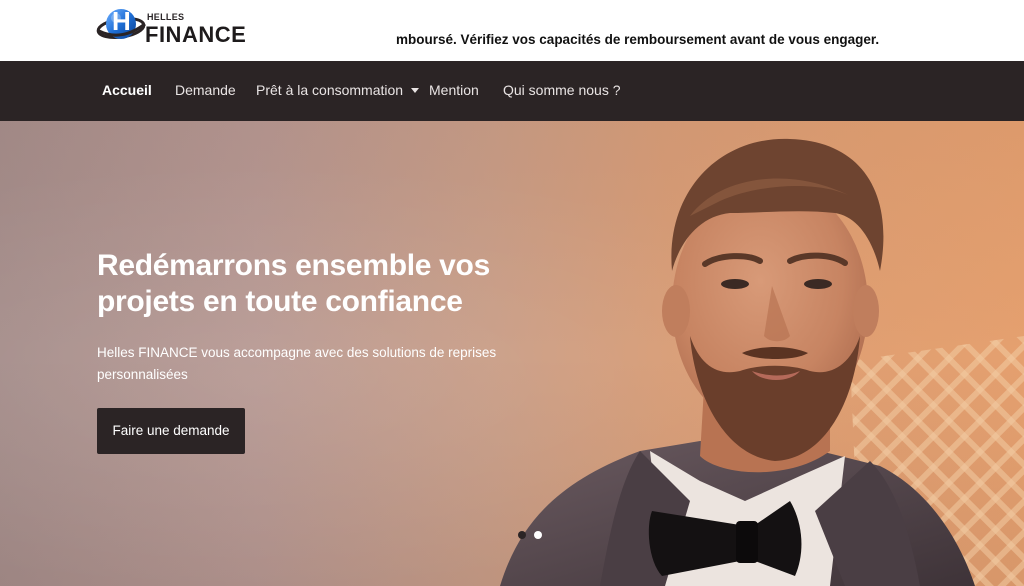 This screenshot has height=586, width=1024. I want to click on faire-une-demande-button: Faire une demande, so click(171, 431).